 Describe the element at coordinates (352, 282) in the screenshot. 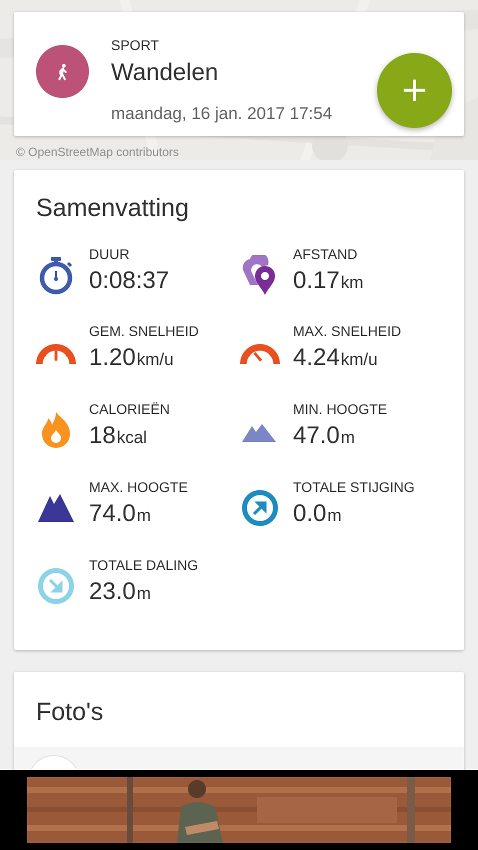

I see `stat-unit: km` at that location.